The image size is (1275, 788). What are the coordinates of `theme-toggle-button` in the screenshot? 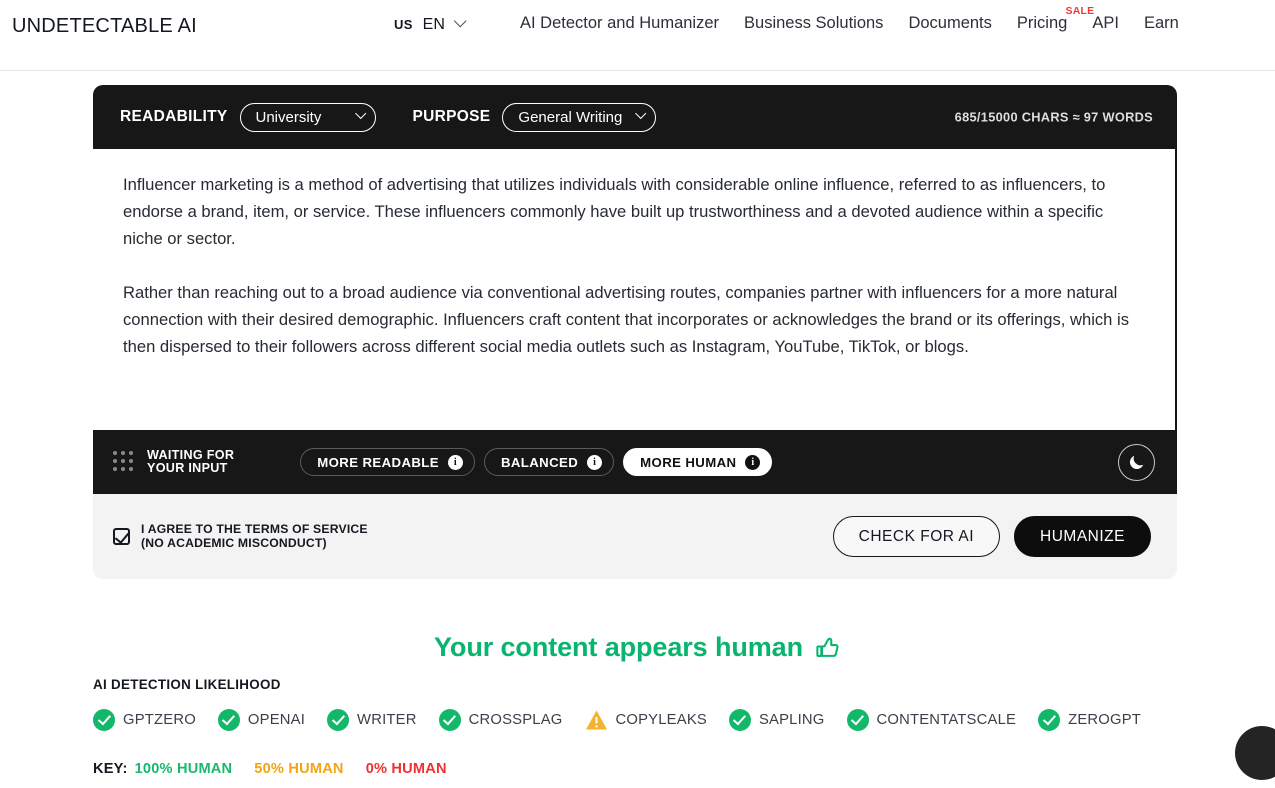 It's located at (1136, 462).